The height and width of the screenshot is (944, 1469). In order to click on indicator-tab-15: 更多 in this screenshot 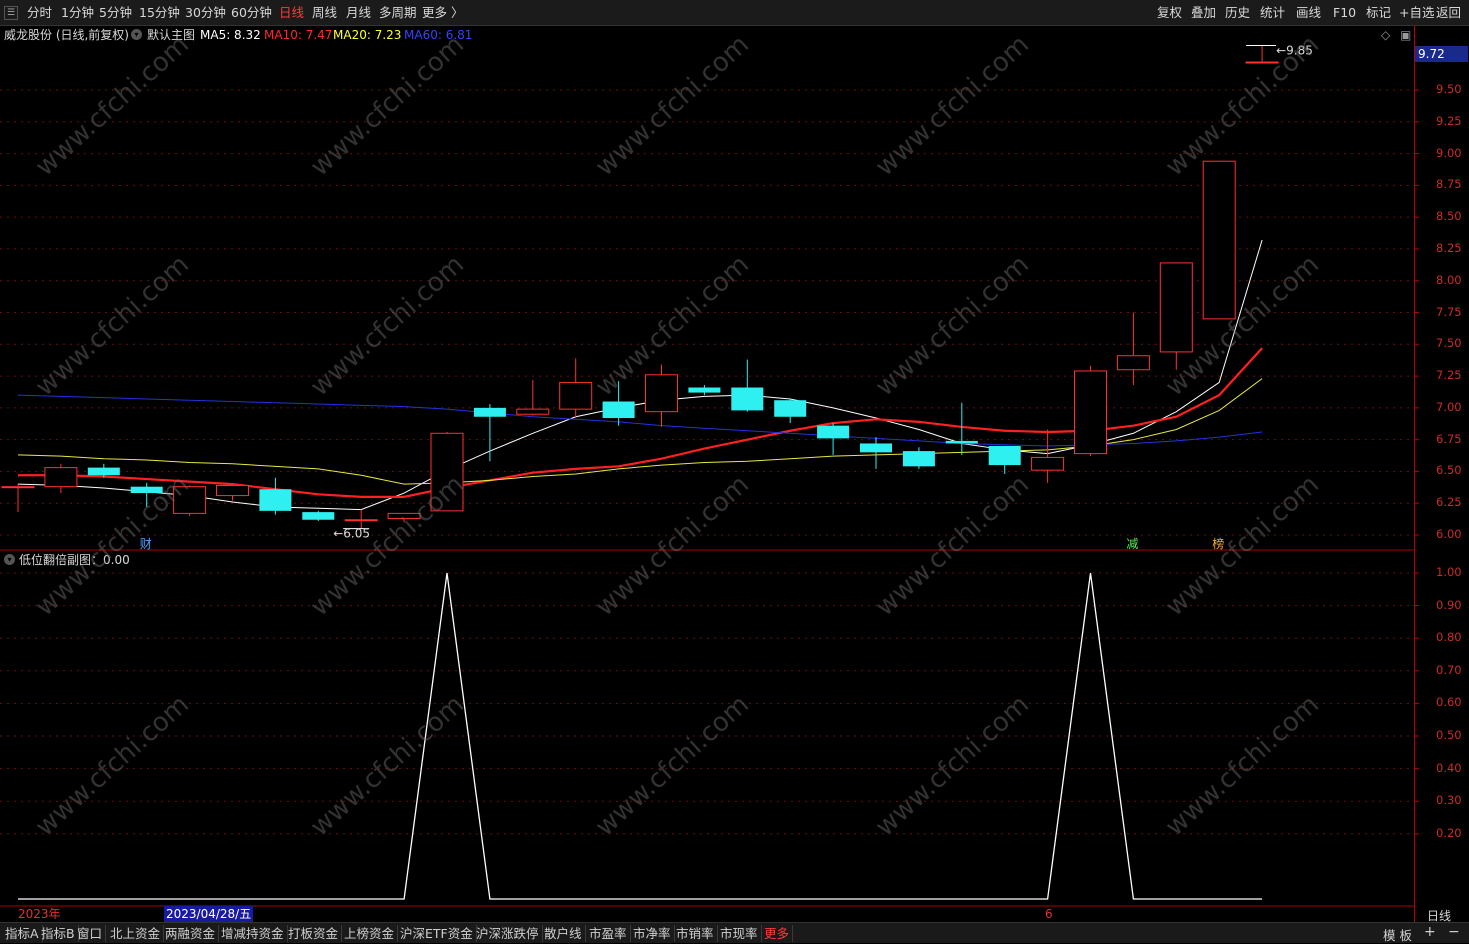, I will do `click(777, 933)`.